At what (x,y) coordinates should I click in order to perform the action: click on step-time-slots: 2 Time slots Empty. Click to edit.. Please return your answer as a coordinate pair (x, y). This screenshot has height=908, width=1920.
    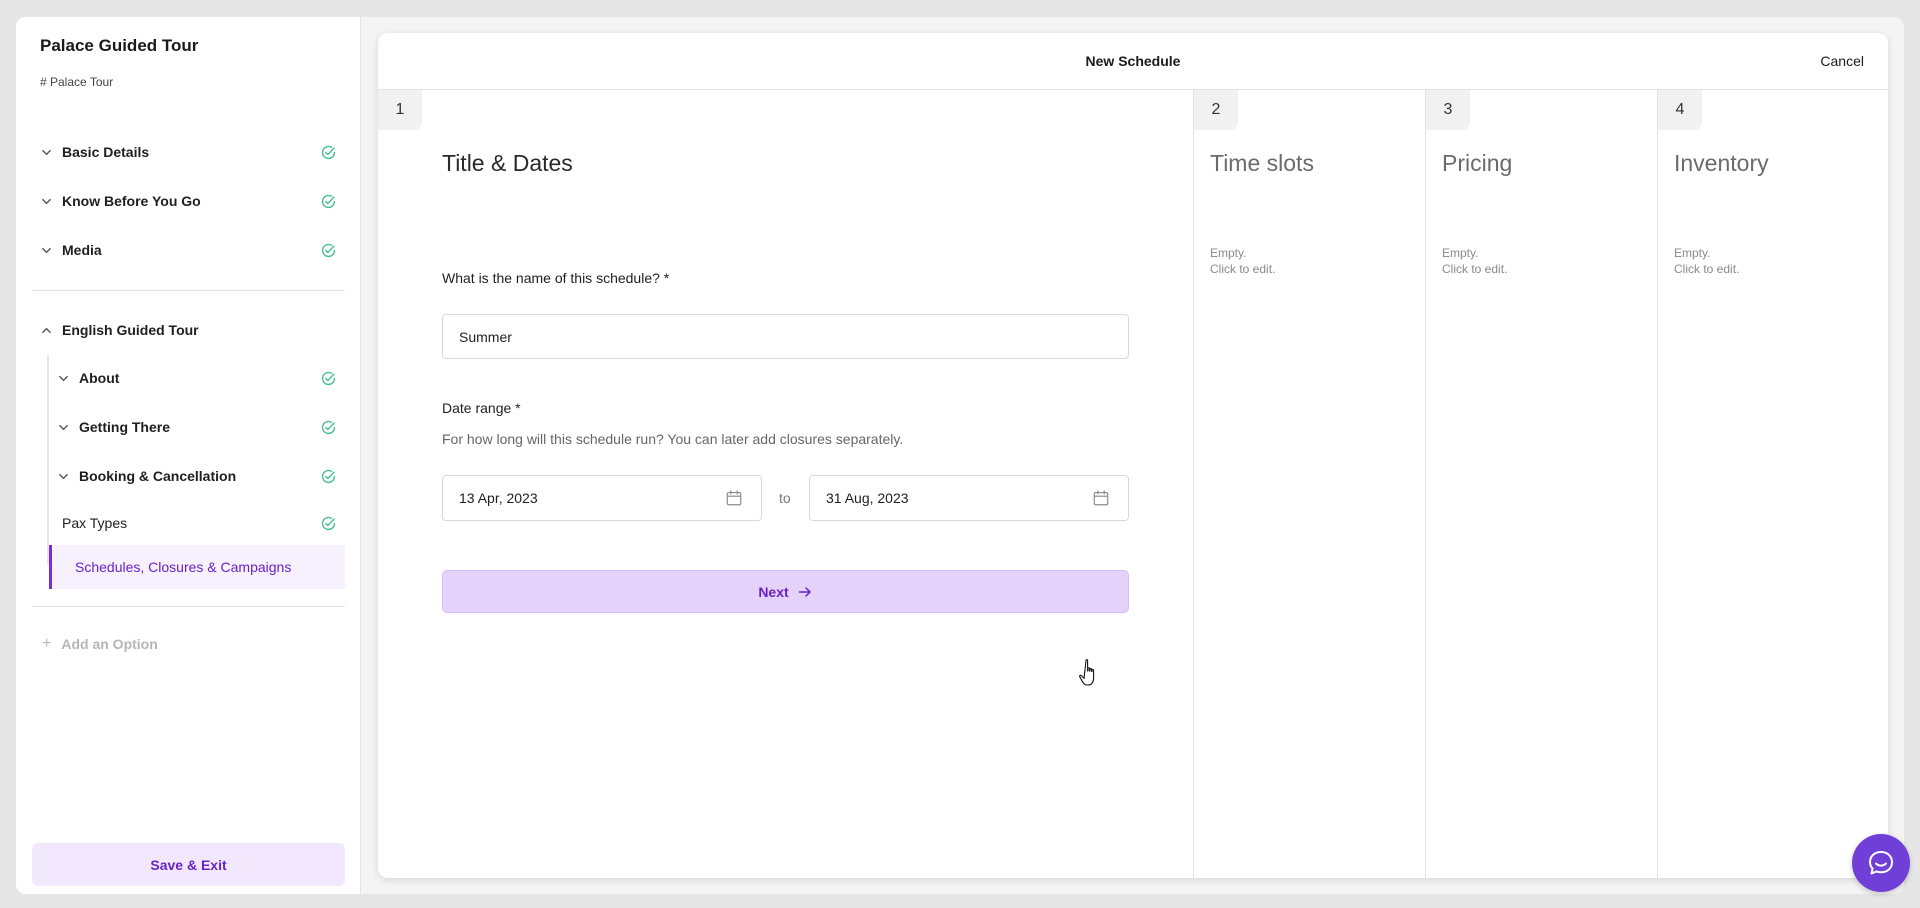
    Looking at the image, I should click on (1310, 484).